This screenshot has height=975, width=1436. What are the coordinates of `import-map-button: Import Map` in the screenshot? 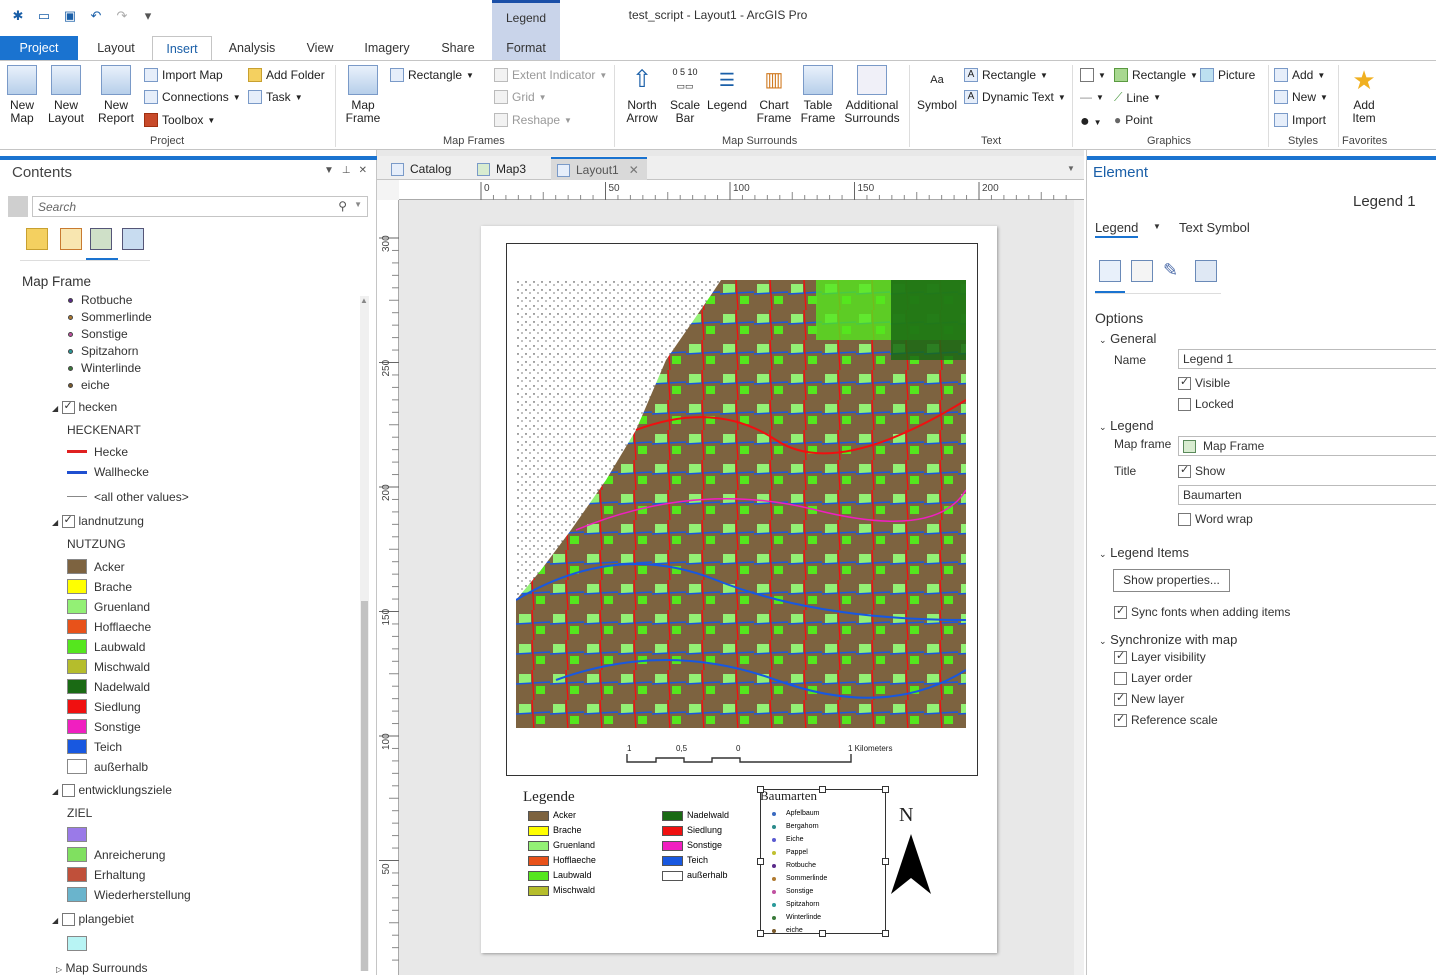 It's located at (183, 75).